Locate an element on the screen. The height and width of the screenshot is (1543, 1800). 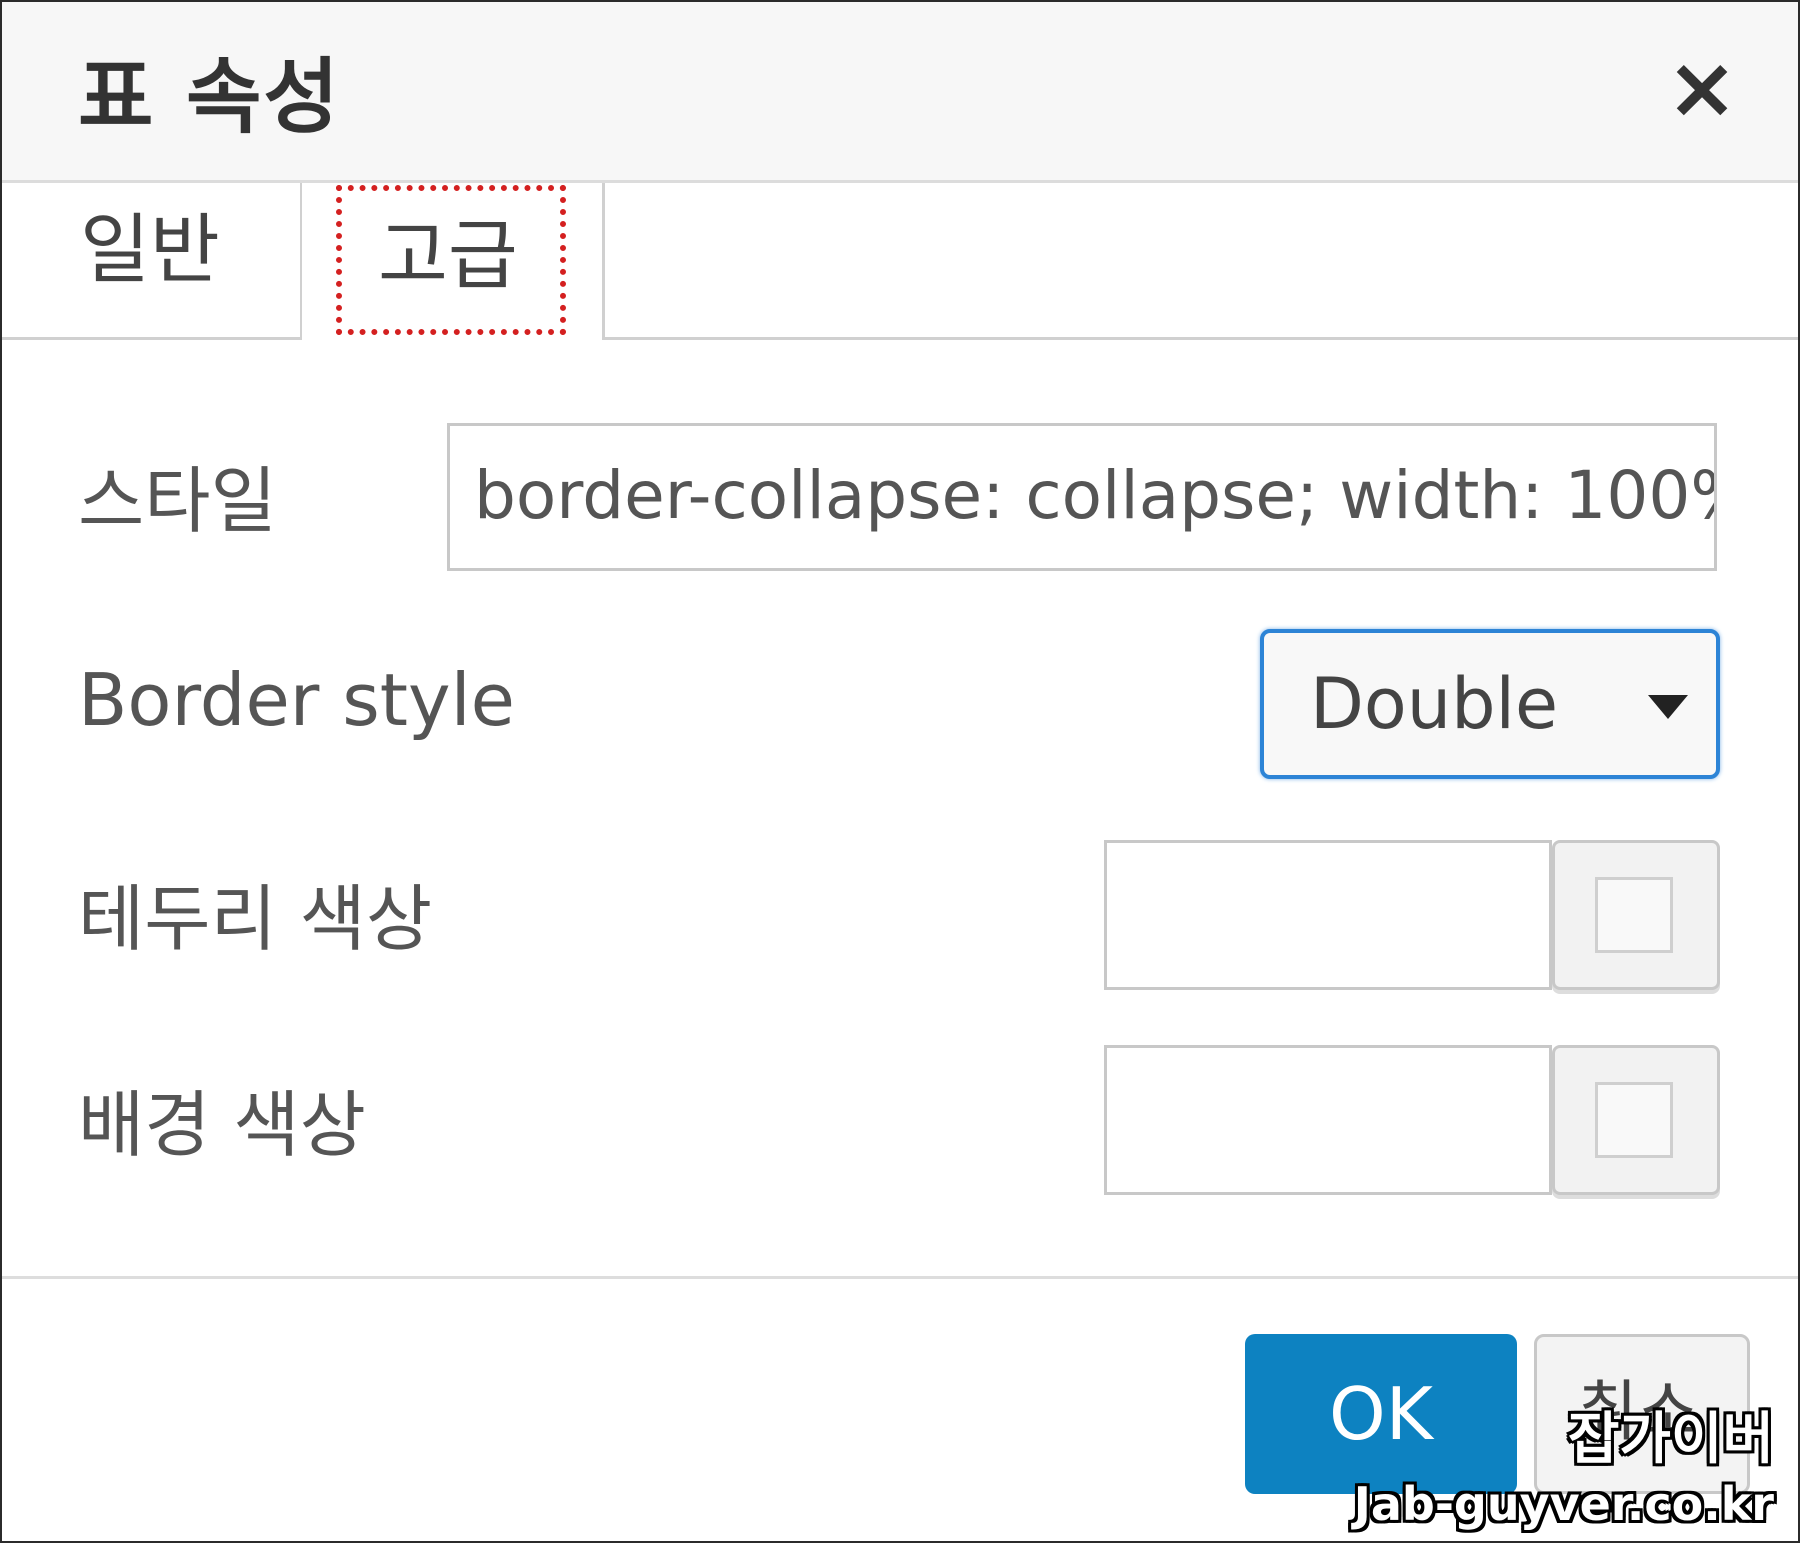
border-color-picker-button is located at coordinates (1636, 915).